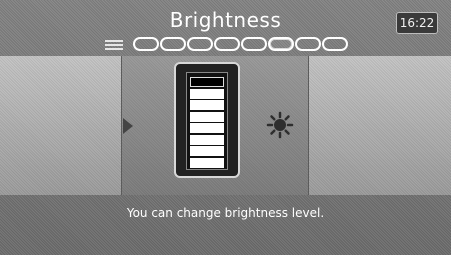 This screenshot has width=451, height=255. I want to click on left-panel, so click(61, 125).